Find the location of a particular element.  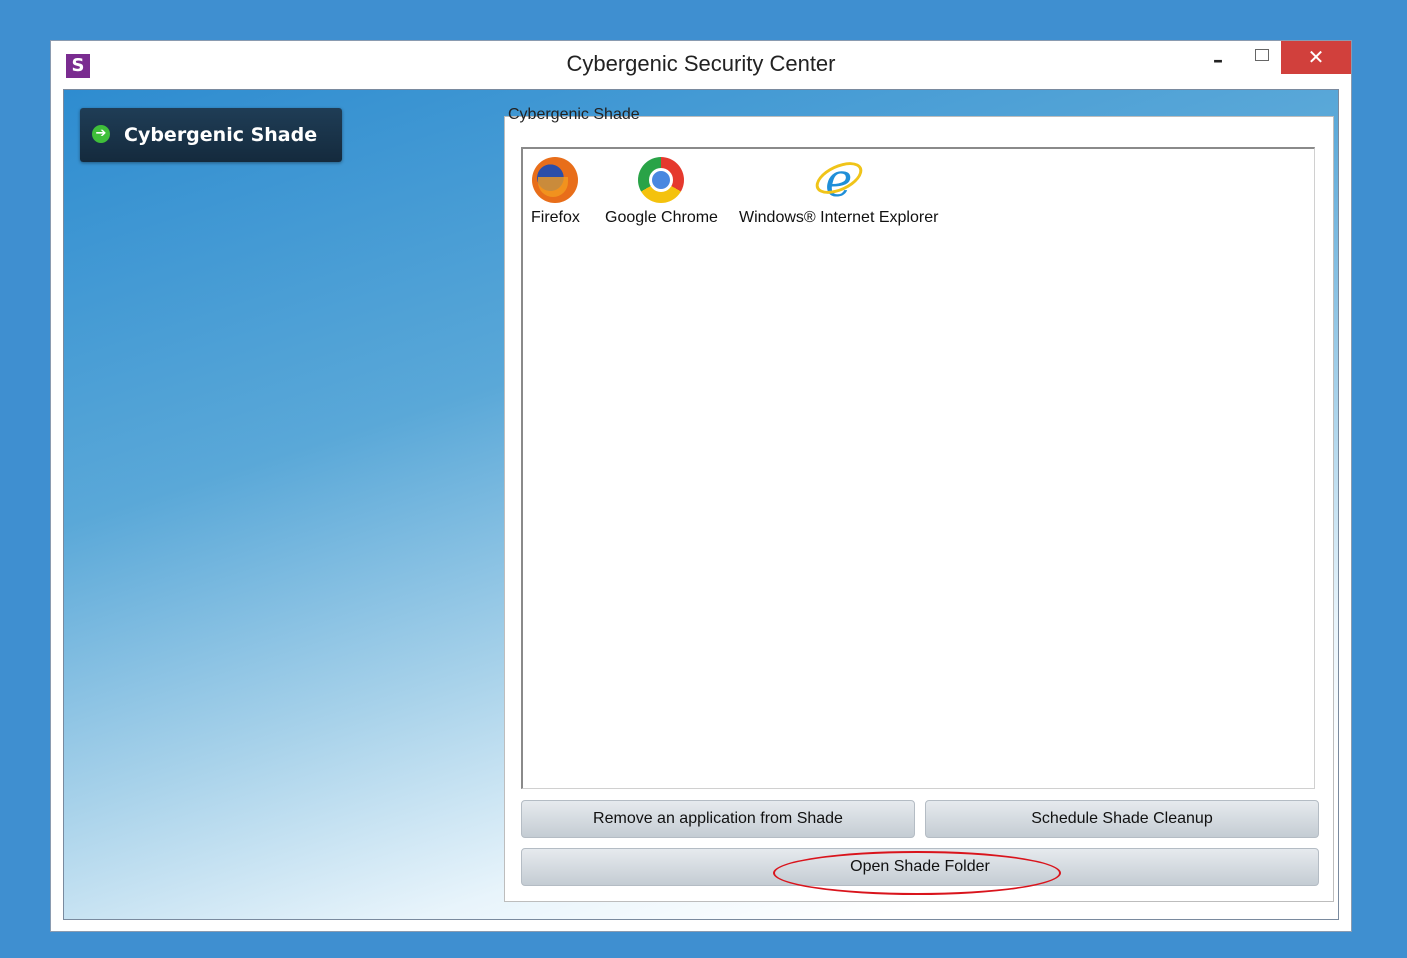

internet-explorer-icon: e is located at coordinates (839, 180).